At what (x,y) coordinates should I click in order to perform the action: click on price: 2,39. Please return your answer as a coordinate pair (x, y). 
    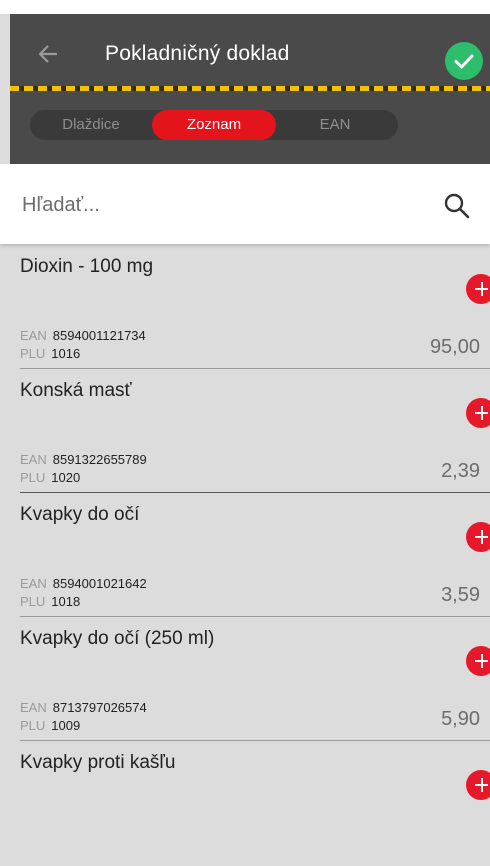
    Looking at the image, I should click on (460, 471).